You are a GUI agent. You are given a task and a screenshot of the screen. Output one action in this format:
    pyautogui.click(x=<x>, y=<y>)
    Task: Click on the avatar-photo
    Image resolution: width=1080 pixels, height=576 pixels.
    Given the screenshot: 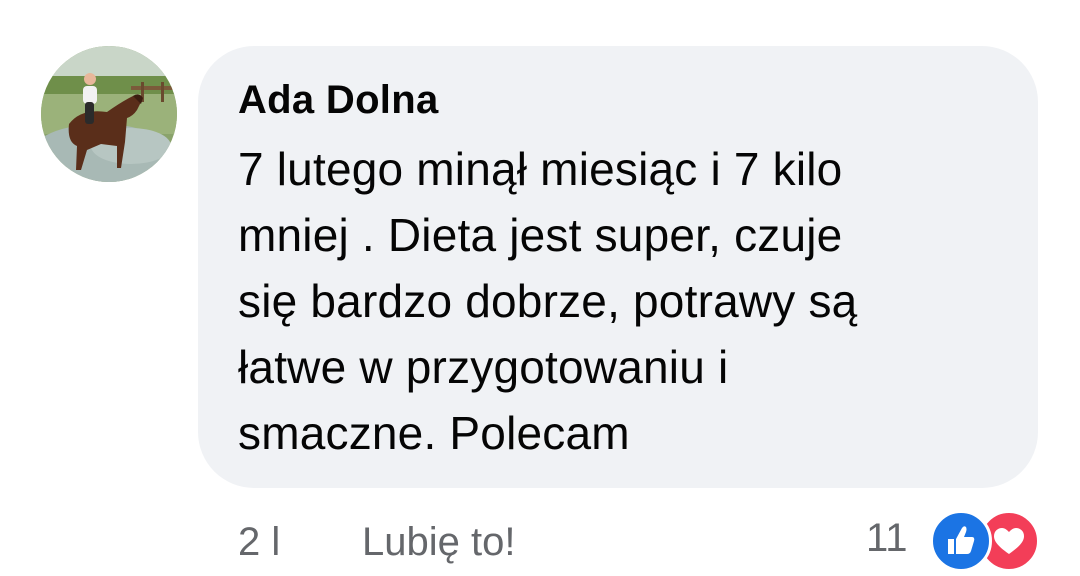 What is the action you would take?
    pyautogui.click(x=109, y=114)
    